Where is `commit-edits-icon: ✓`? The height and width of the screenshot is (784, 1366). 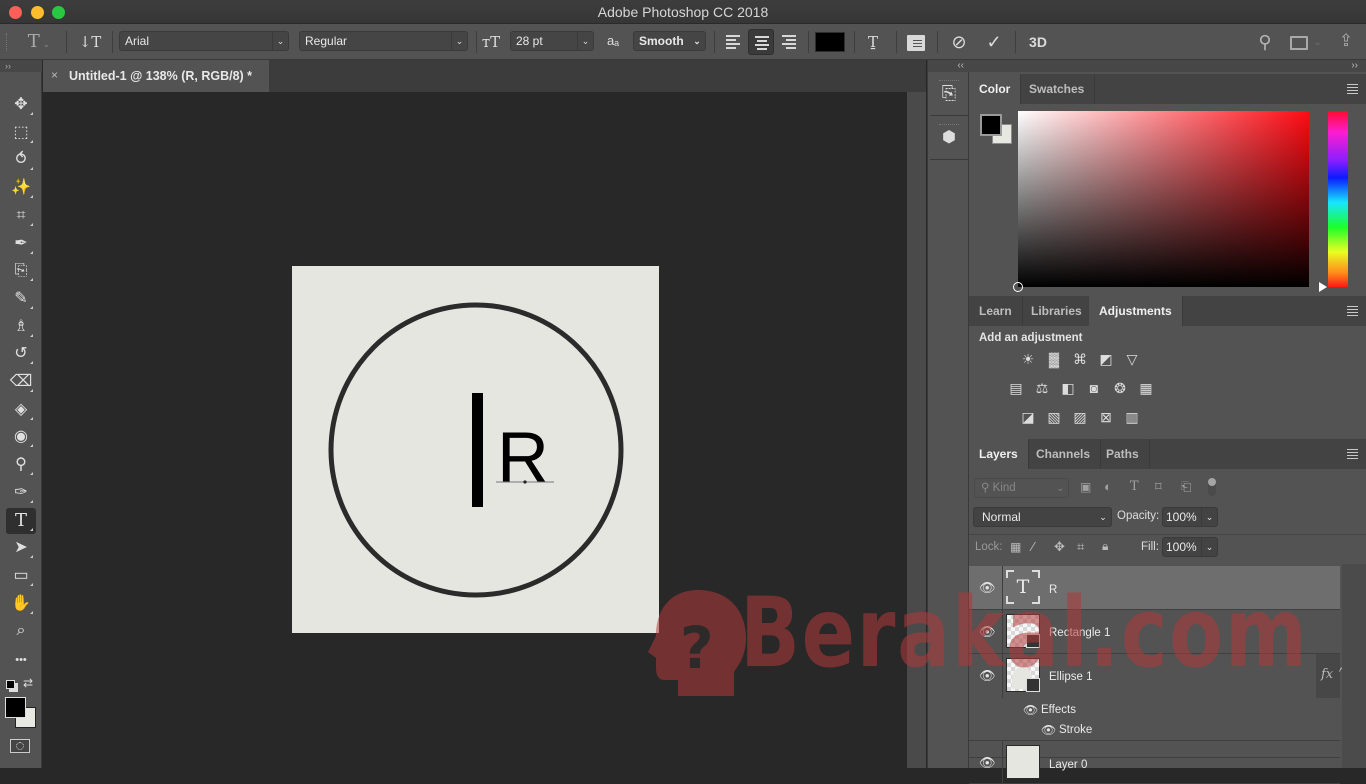
commit-edits-icon: ✓ is located at coordinates (994, 42).